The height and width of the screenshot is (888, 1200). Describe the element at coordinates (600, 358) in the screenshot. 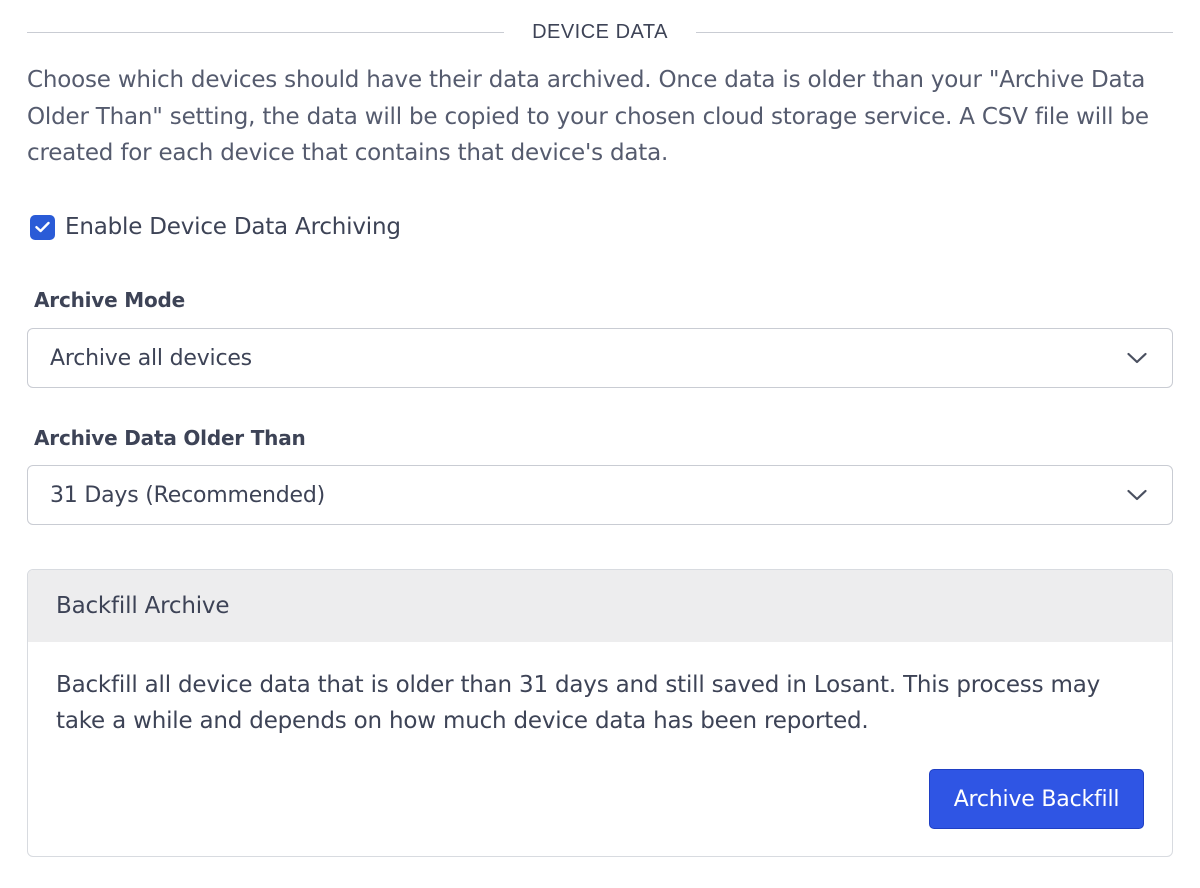

I see `archive-mode-select: Archive all devices` at that location.